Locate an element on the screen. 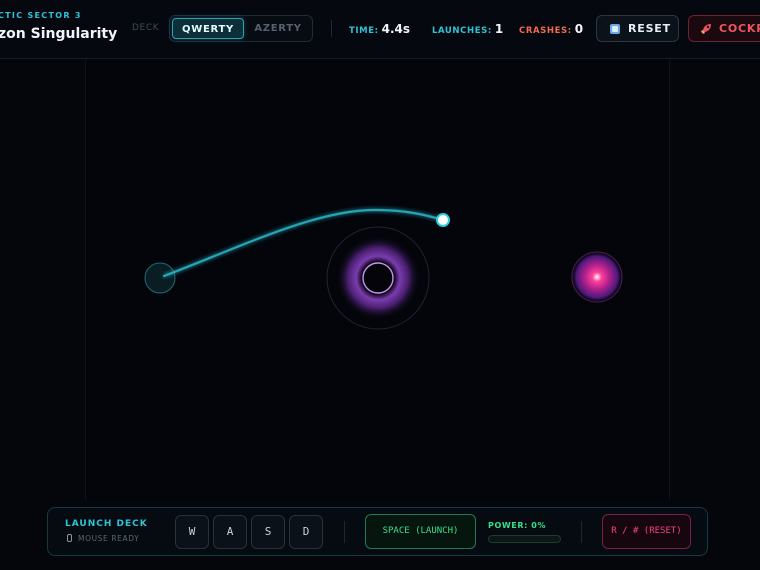  key-w: W is located at coordinates (192, 532).